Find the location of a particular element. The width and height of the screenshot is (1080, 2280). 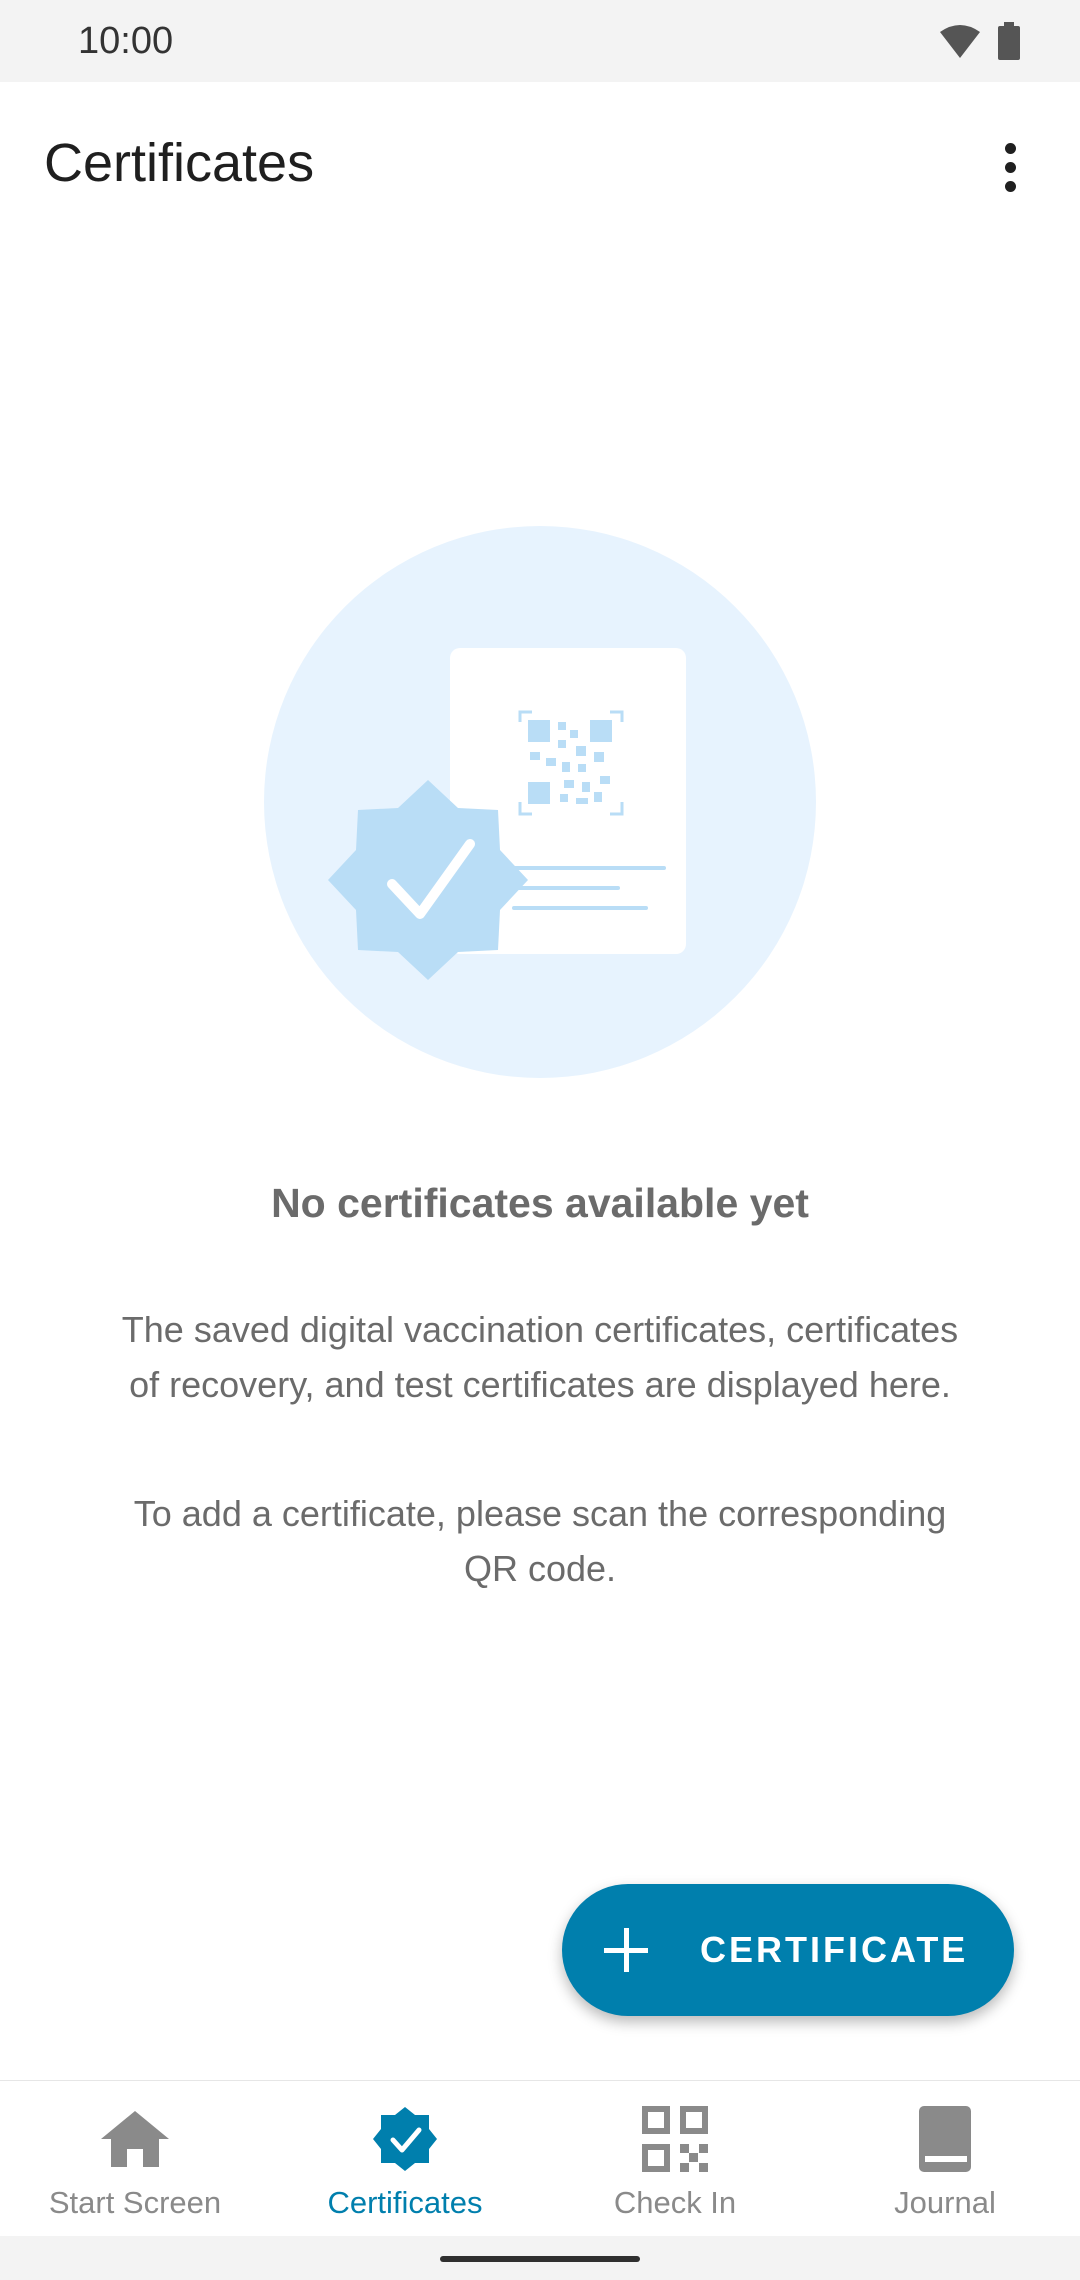

verified-badge-icon is located at coordinates (405, 2139).